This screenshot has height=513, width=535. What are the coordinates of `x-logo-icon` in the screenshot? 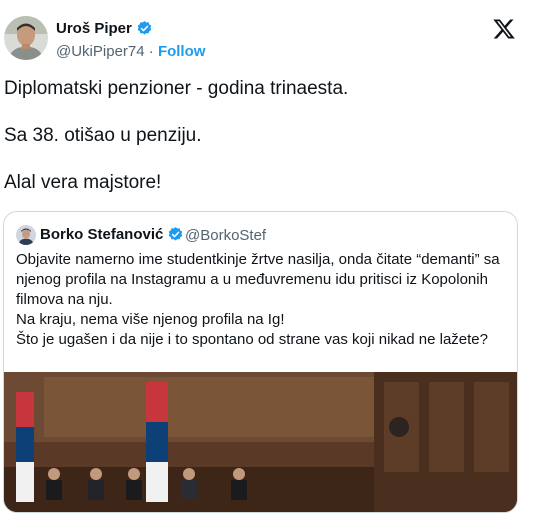 It's located at (504, 29).